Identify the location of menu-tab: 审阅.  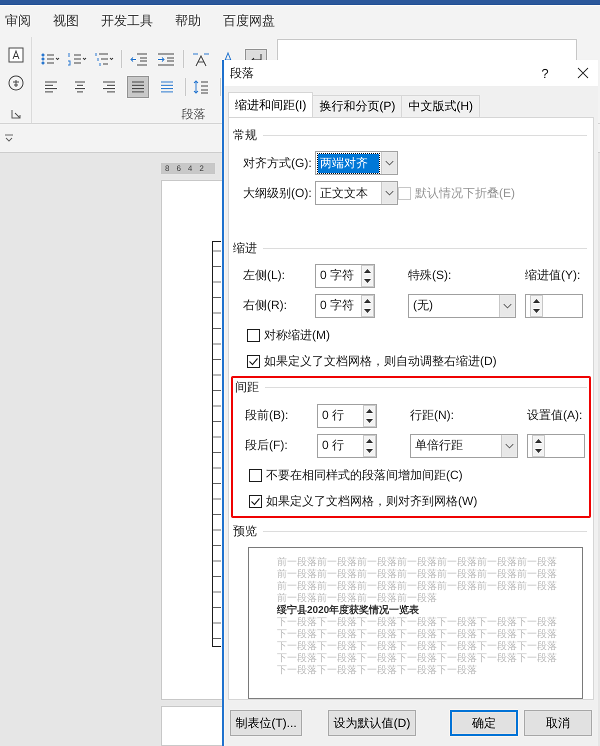
(18, 21).